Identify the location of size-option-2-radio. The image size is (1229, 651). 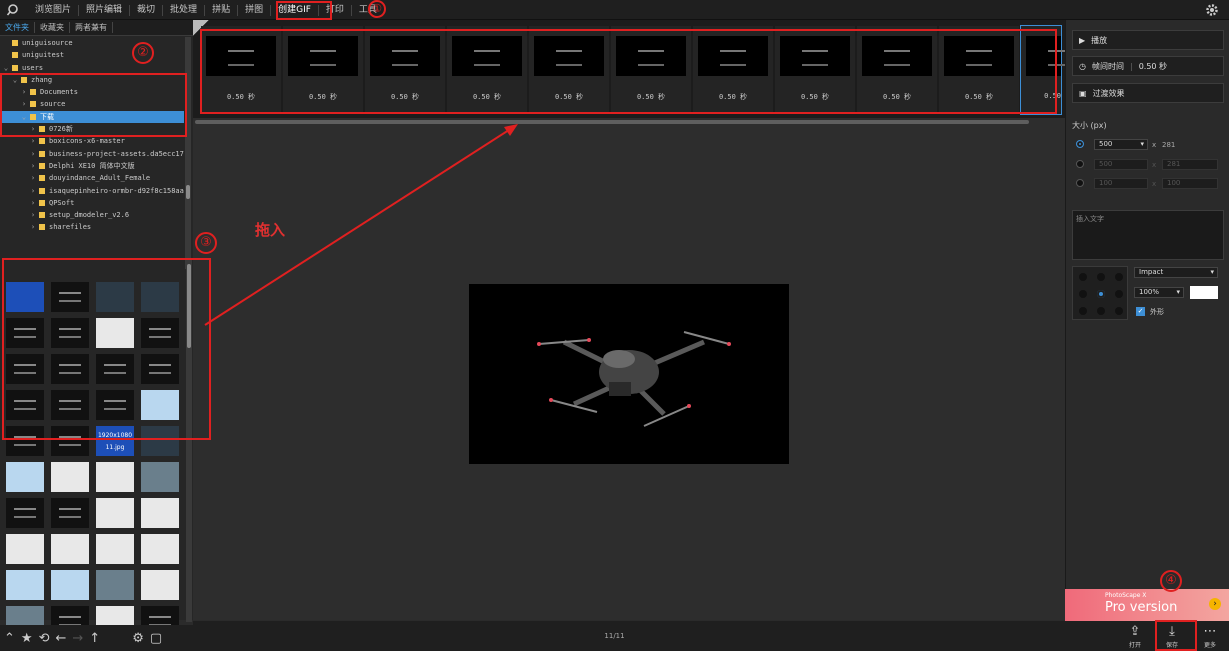
(1080, 164).